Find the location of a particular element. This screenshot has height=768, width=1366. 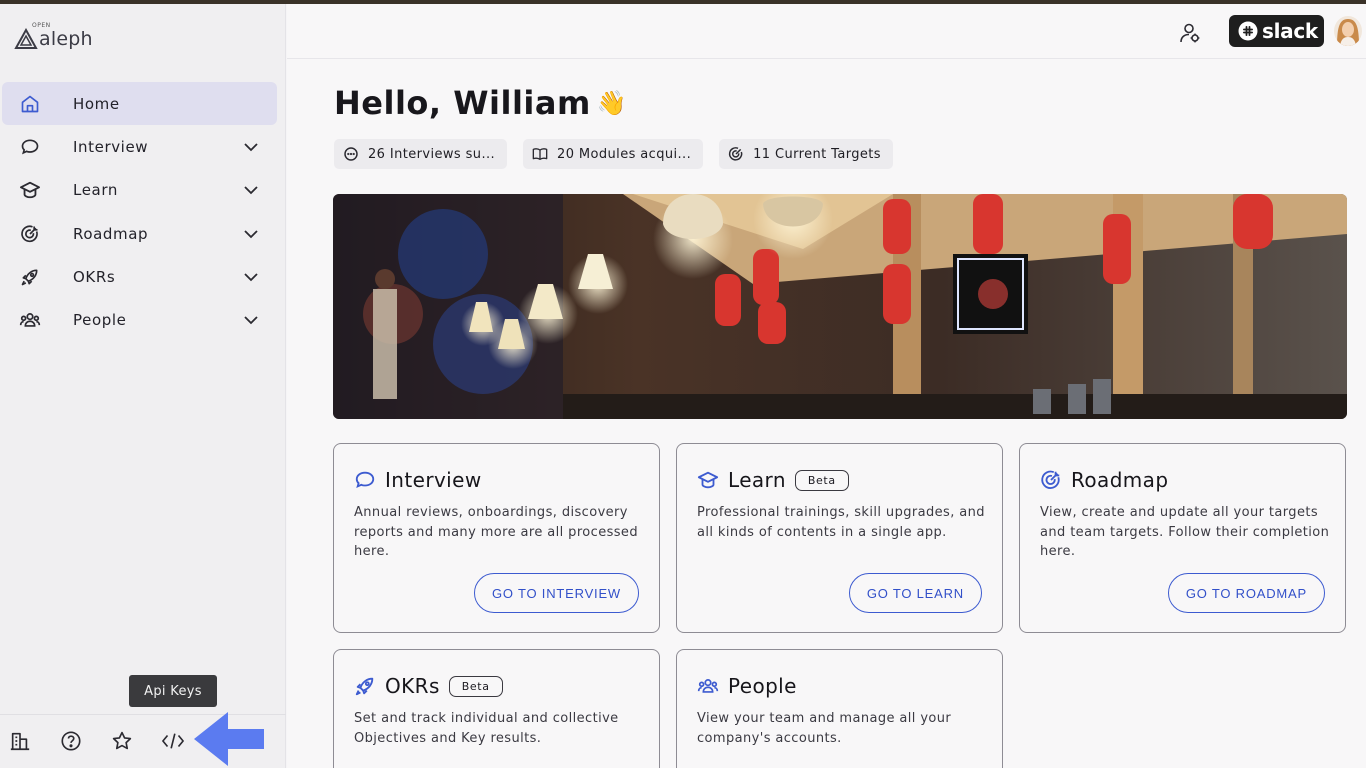

app-logo: OPEN aleph is located at coordinates (53, 36).